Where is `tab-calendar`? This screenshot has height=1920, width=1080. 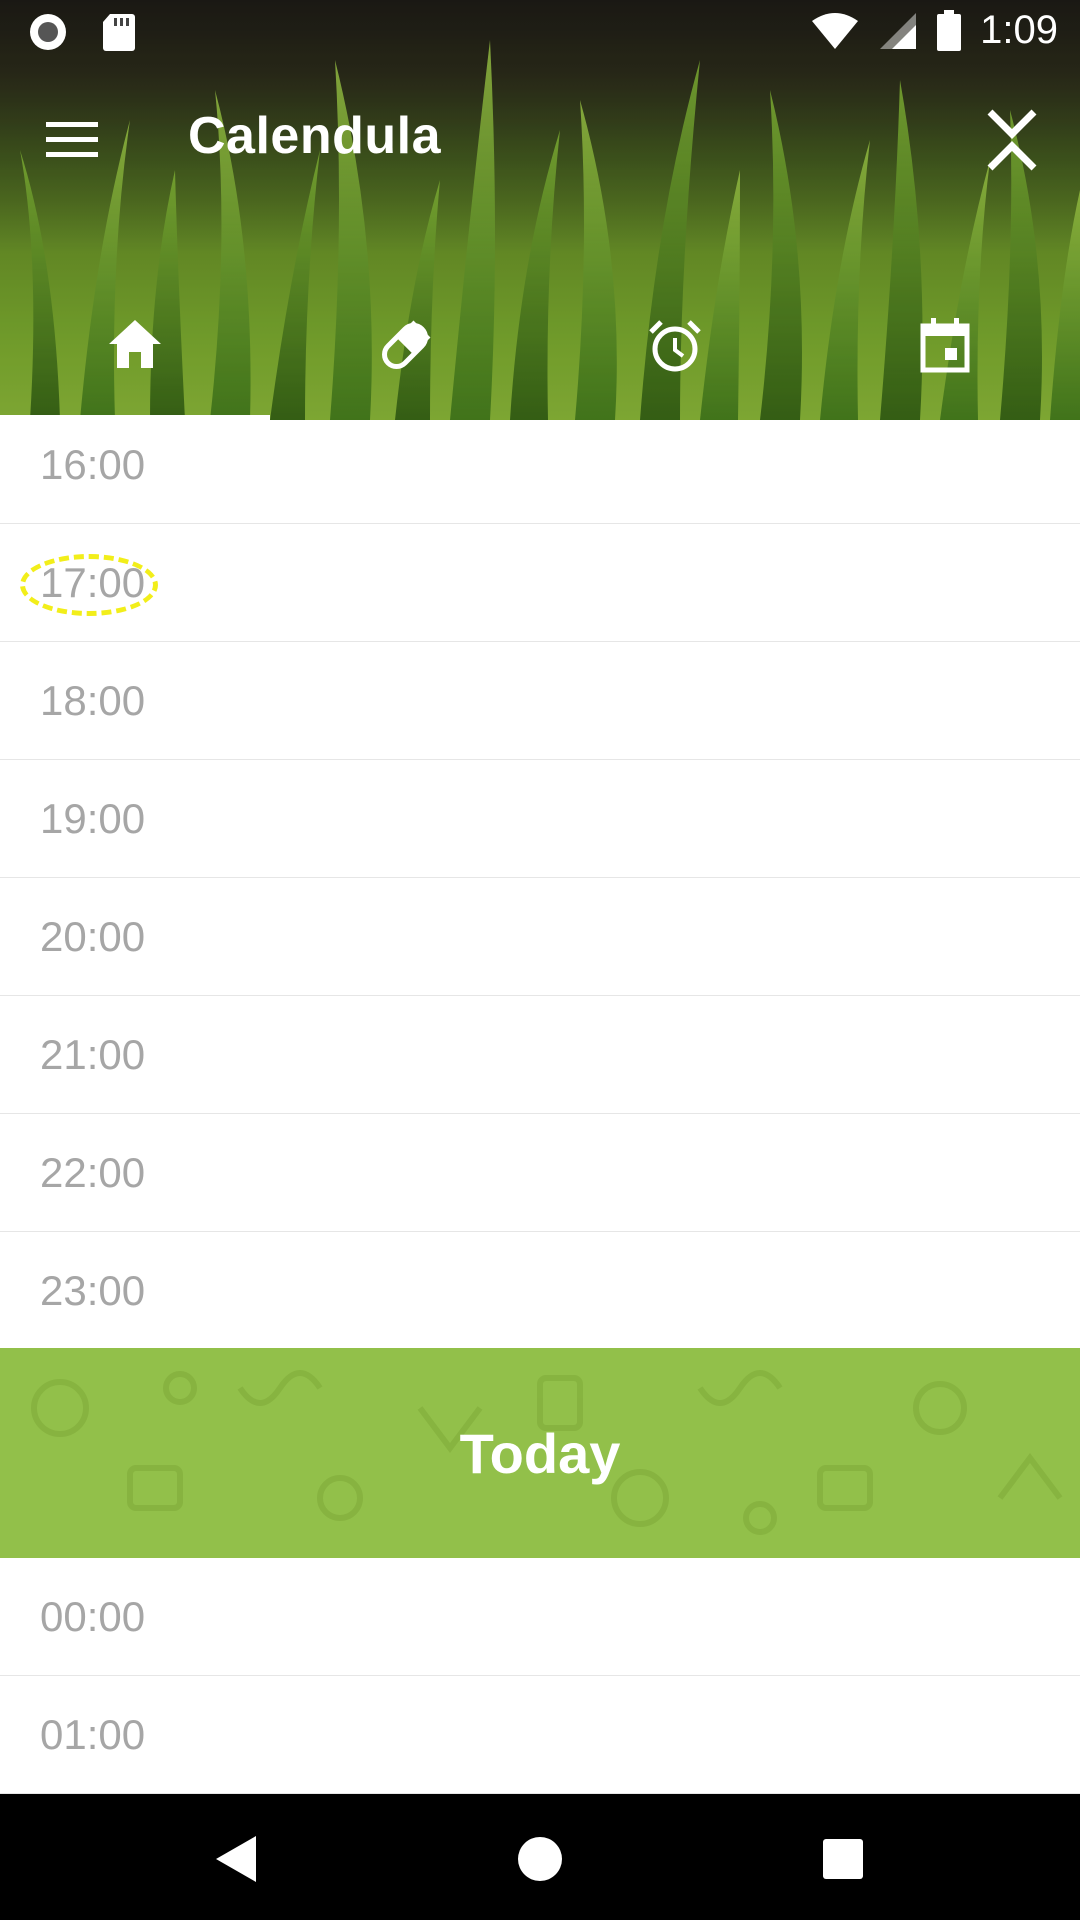
tab-calendar is located at coordinates (945, 360).